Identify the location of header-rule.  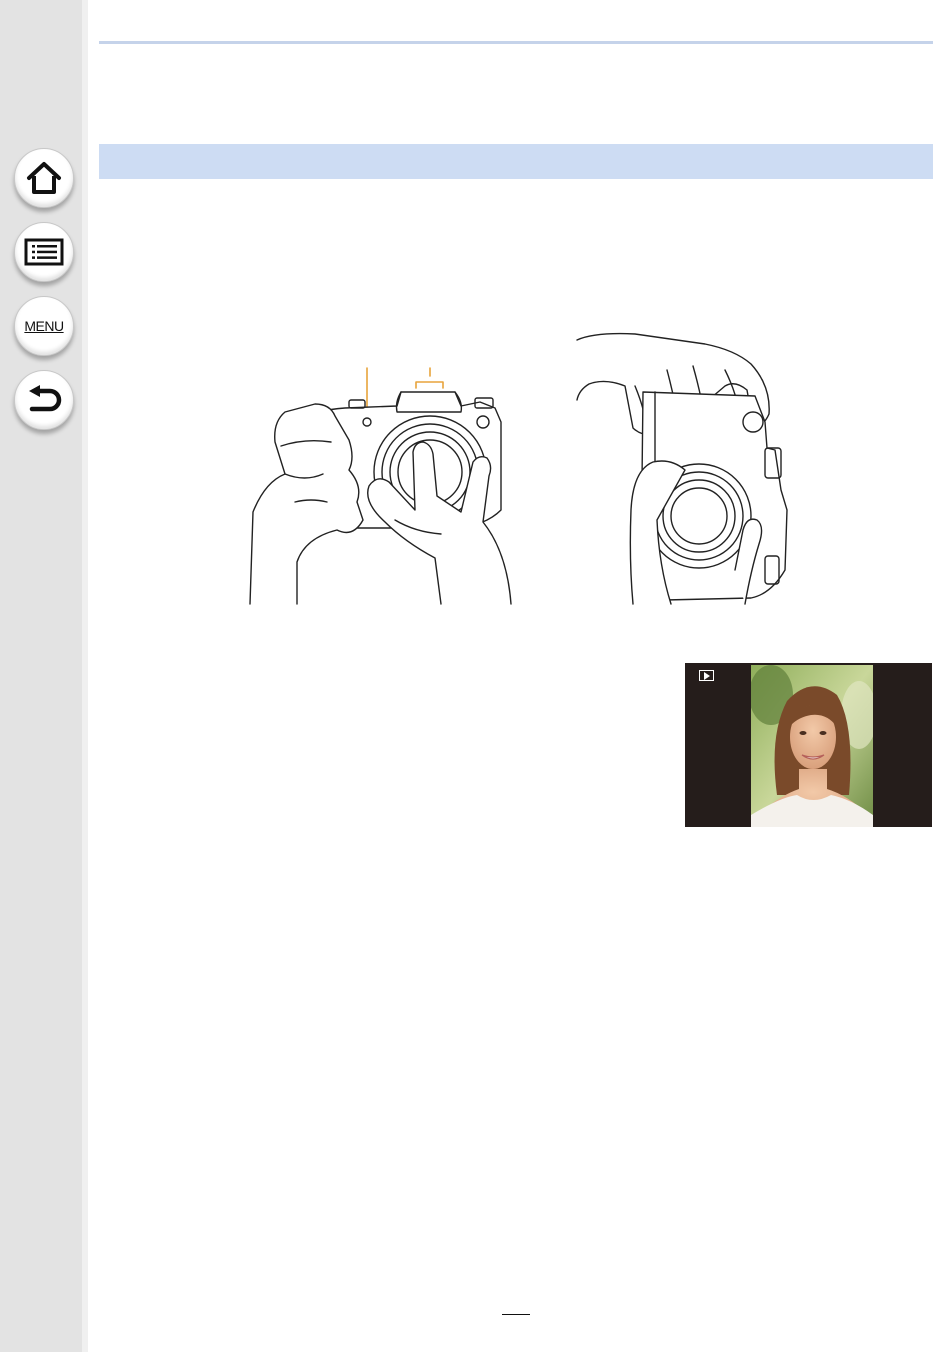
(516, 42).